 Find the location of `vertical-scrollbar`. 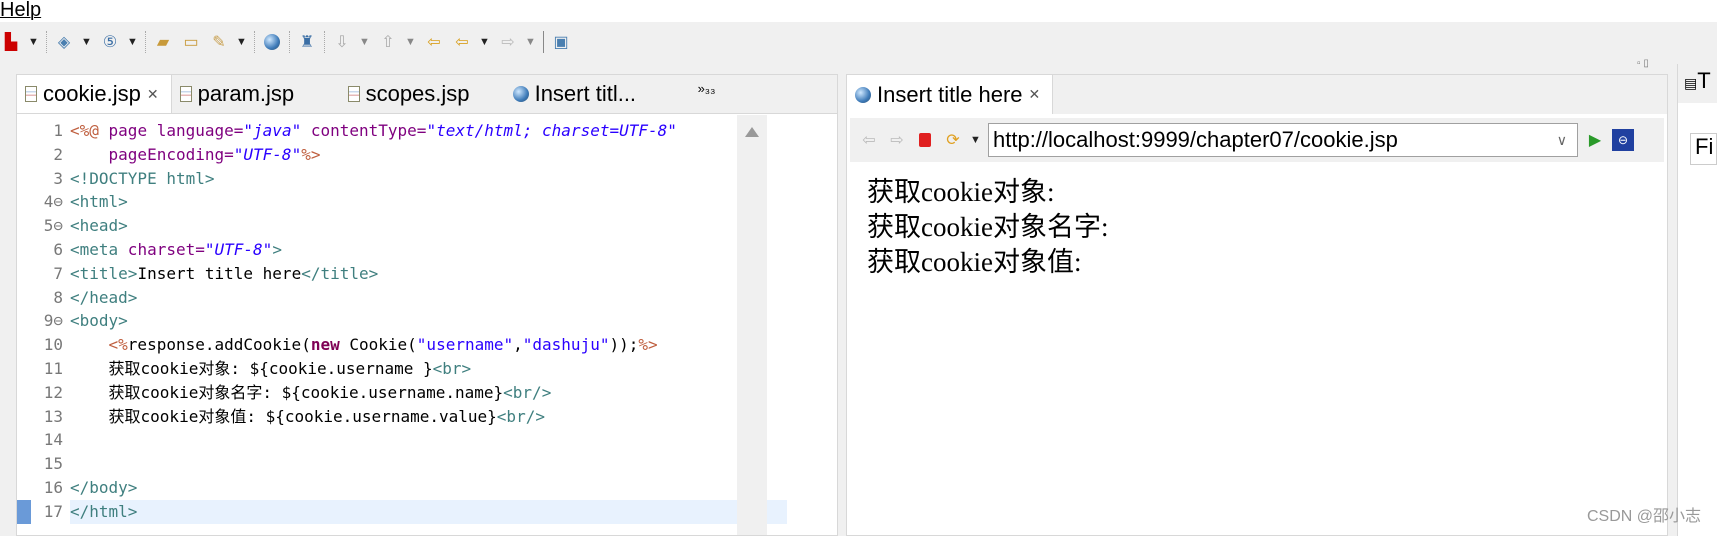

vertical-scrollbar is located at coordinates (752, 325).